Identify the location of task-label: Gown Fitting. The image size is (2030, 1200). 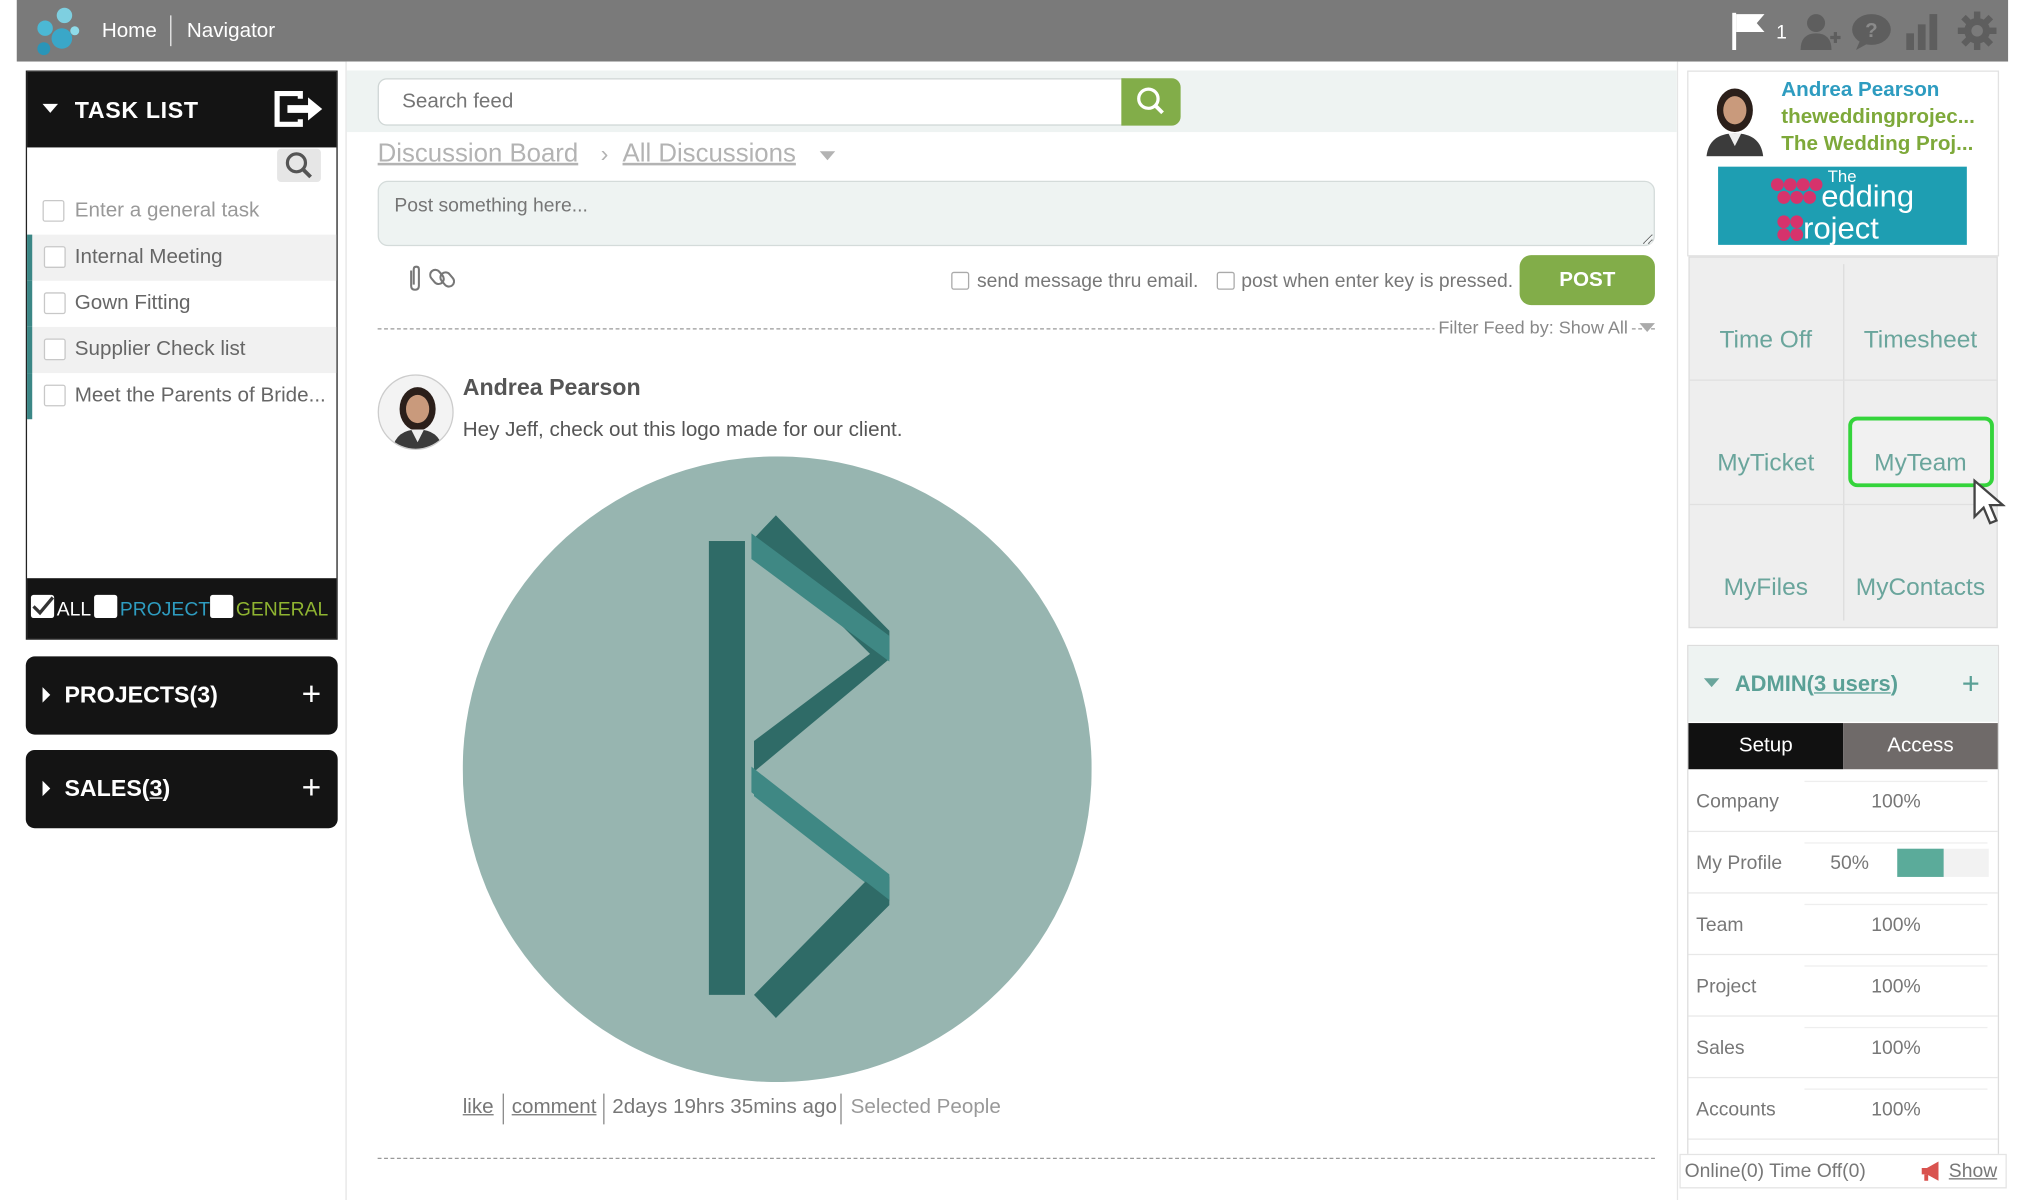
(202, 303).